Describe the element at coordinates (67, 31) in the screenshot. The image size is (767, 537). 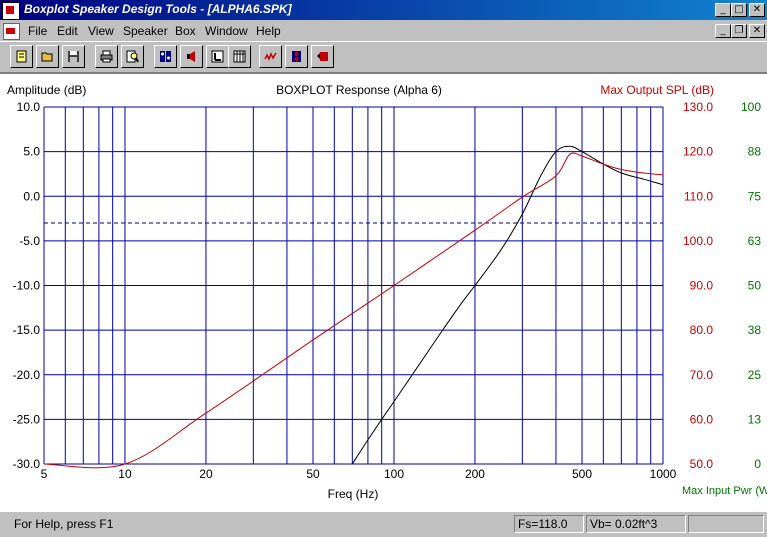
I see `menu-edit: Edit` at that location.